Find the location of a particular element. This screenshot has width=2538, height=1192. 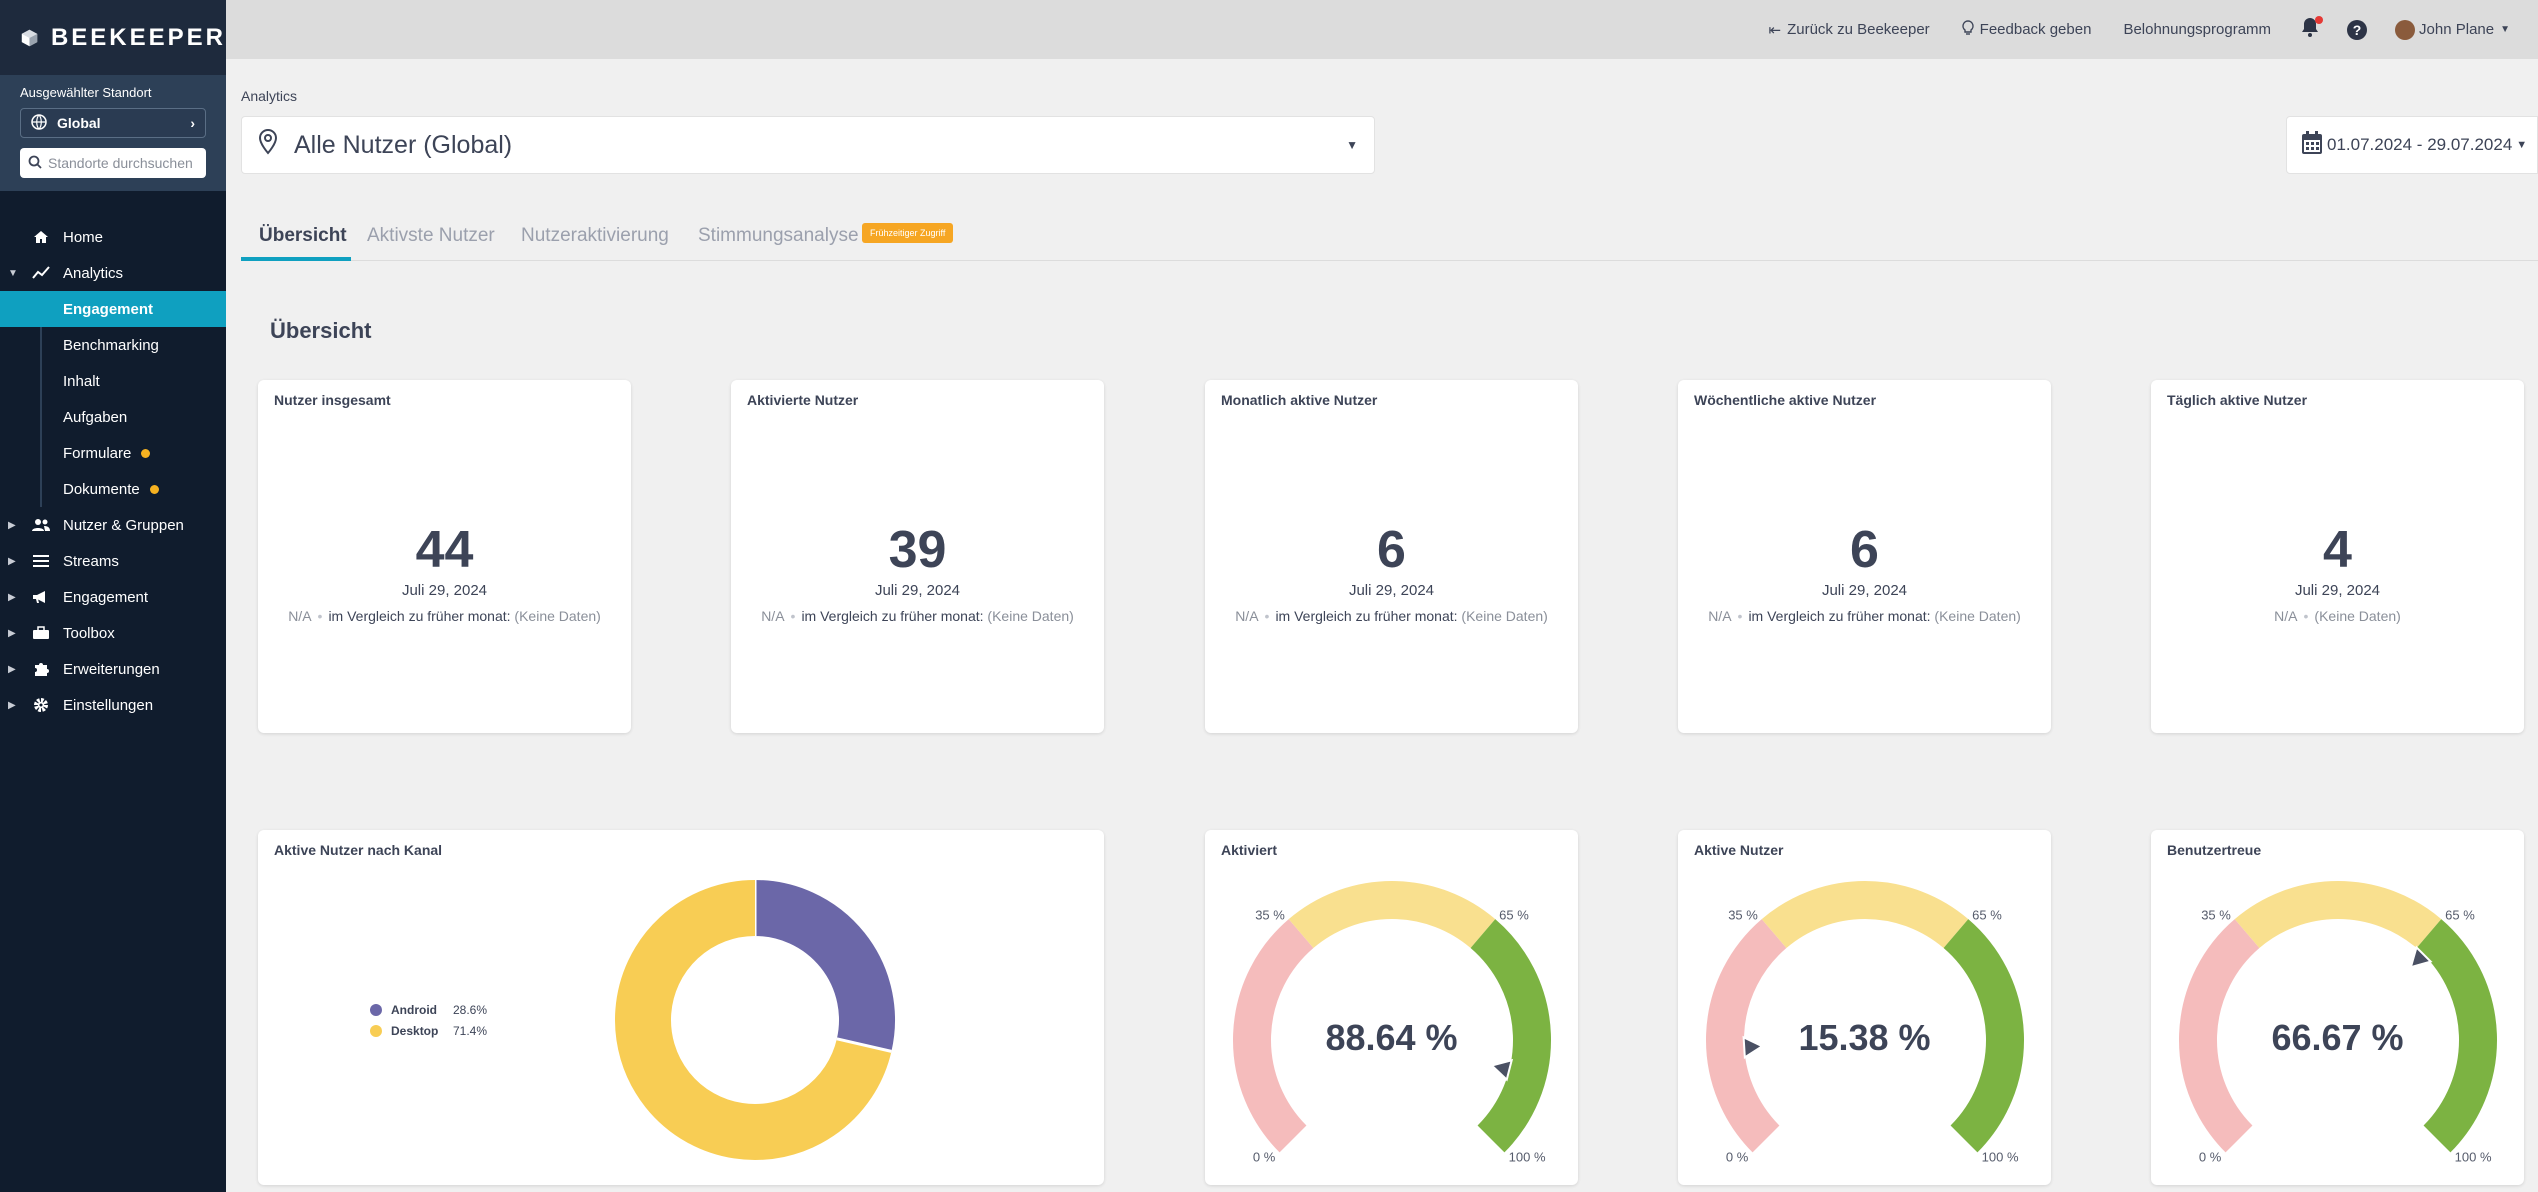

search-icon is located at coordinates (35, 163).